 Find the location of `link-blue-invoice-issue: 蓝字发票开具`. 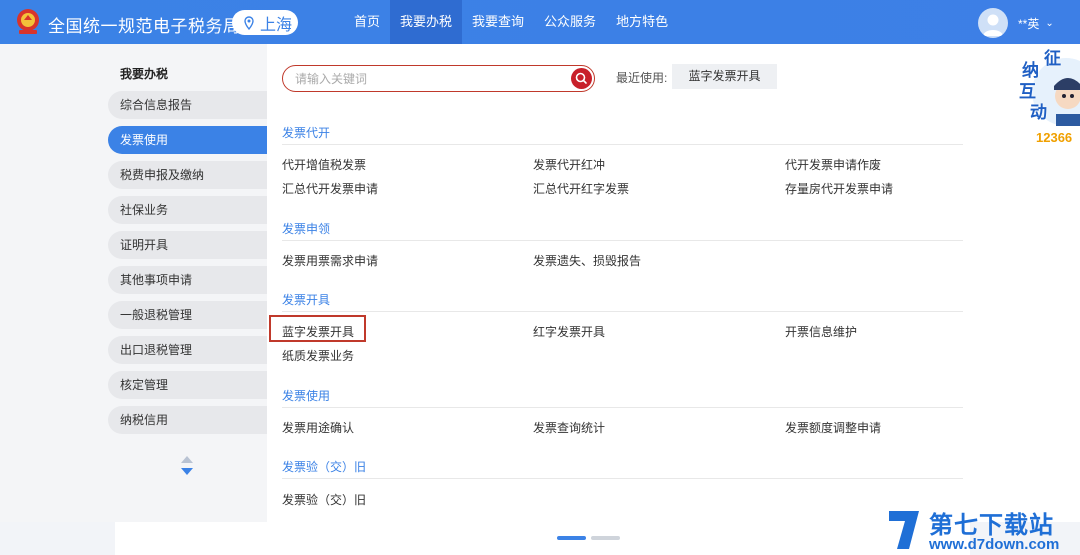

link-blue-invoice-issue: 蓝字发票开具 is located at coordinates (318, 331).